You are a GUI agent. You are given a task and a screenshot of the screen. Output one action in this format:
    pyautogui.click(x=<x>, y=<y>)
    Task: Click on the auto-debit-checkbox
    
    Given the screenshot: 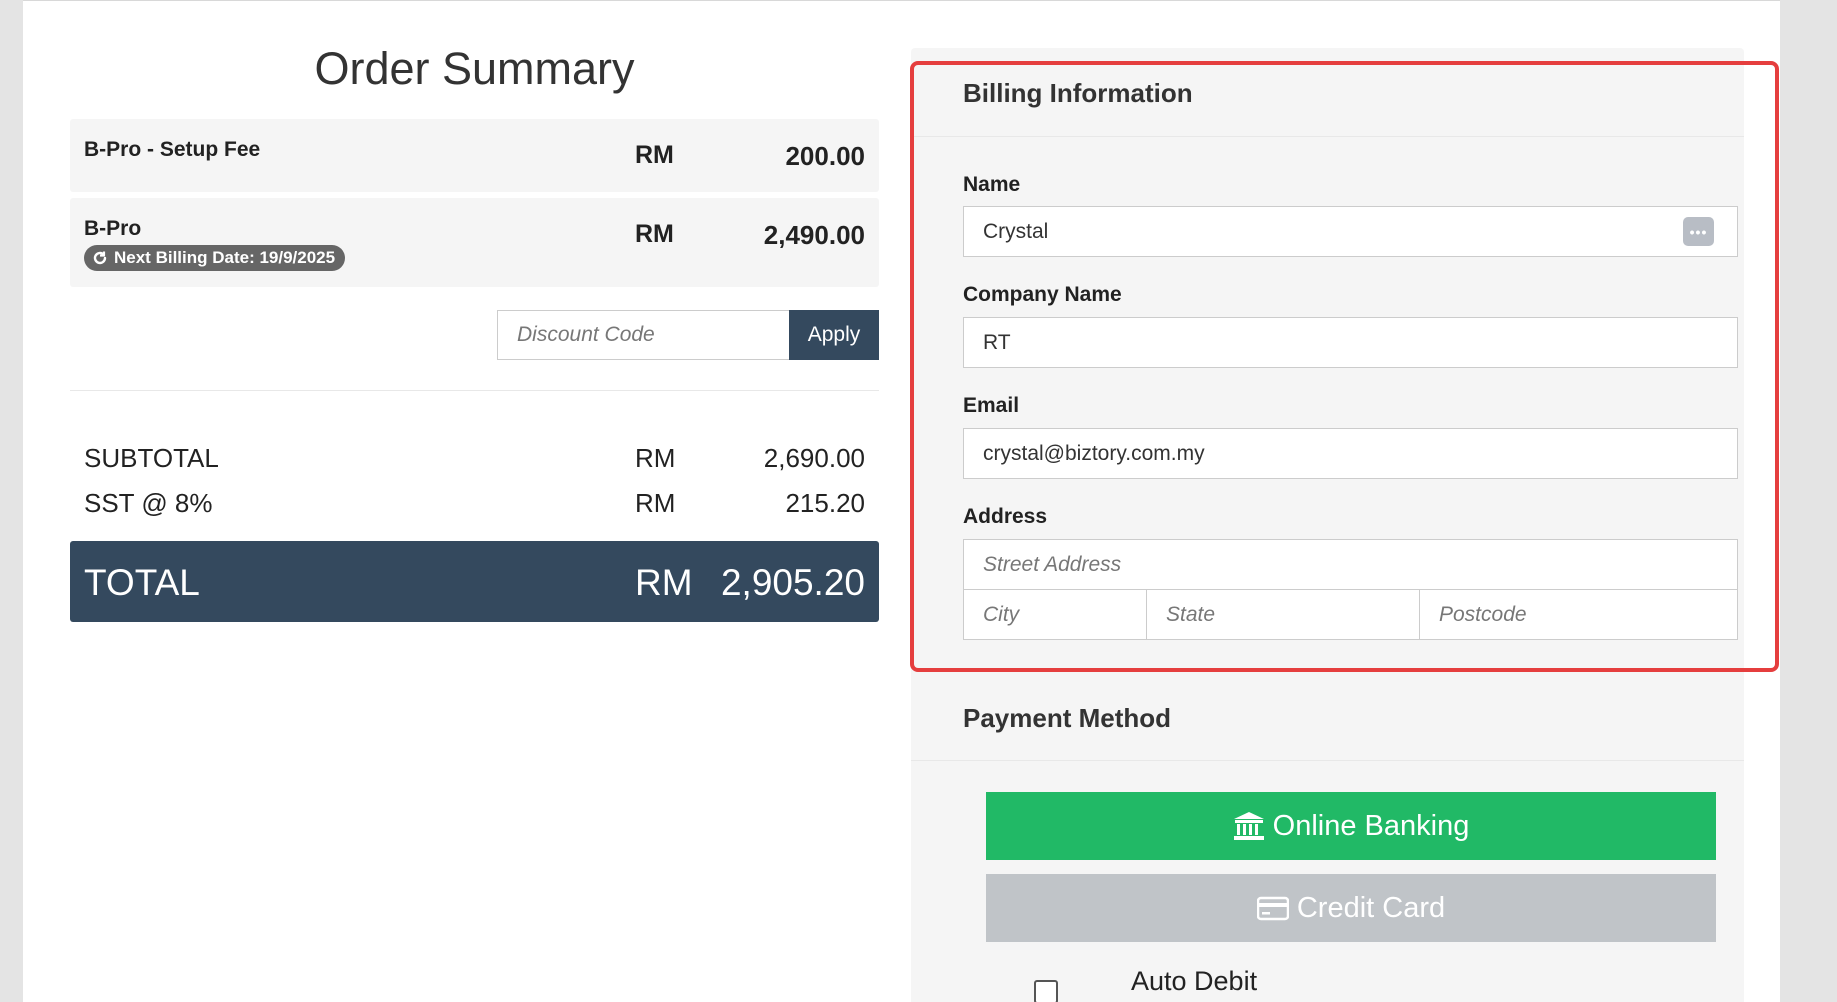 What is the action you would take?
    pyautogui.click(x=1046, y=991)
    